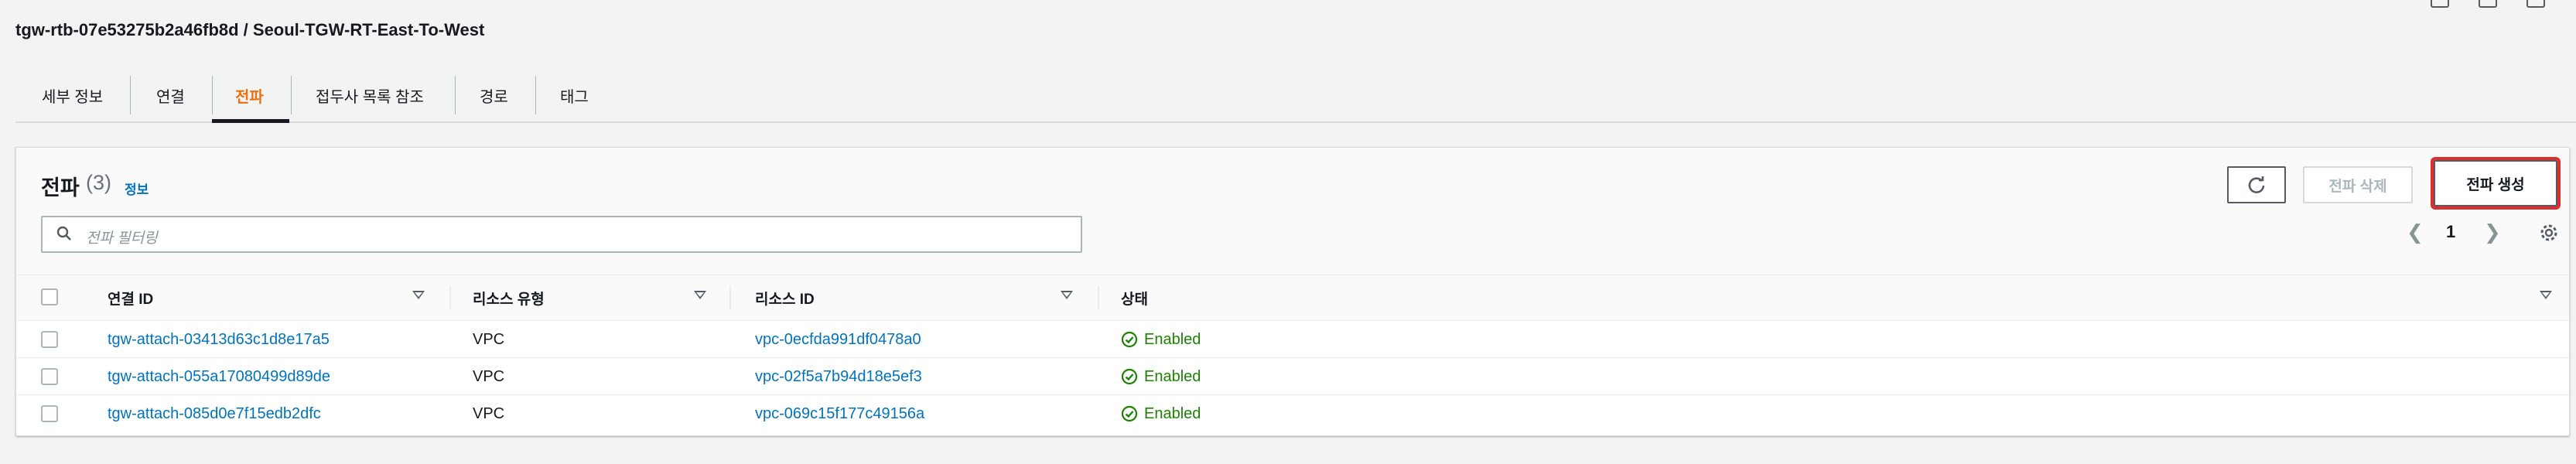 The height and width of the screenshot is (464, 2576). I want to click on column-status: 상태, so click(1134, 297).